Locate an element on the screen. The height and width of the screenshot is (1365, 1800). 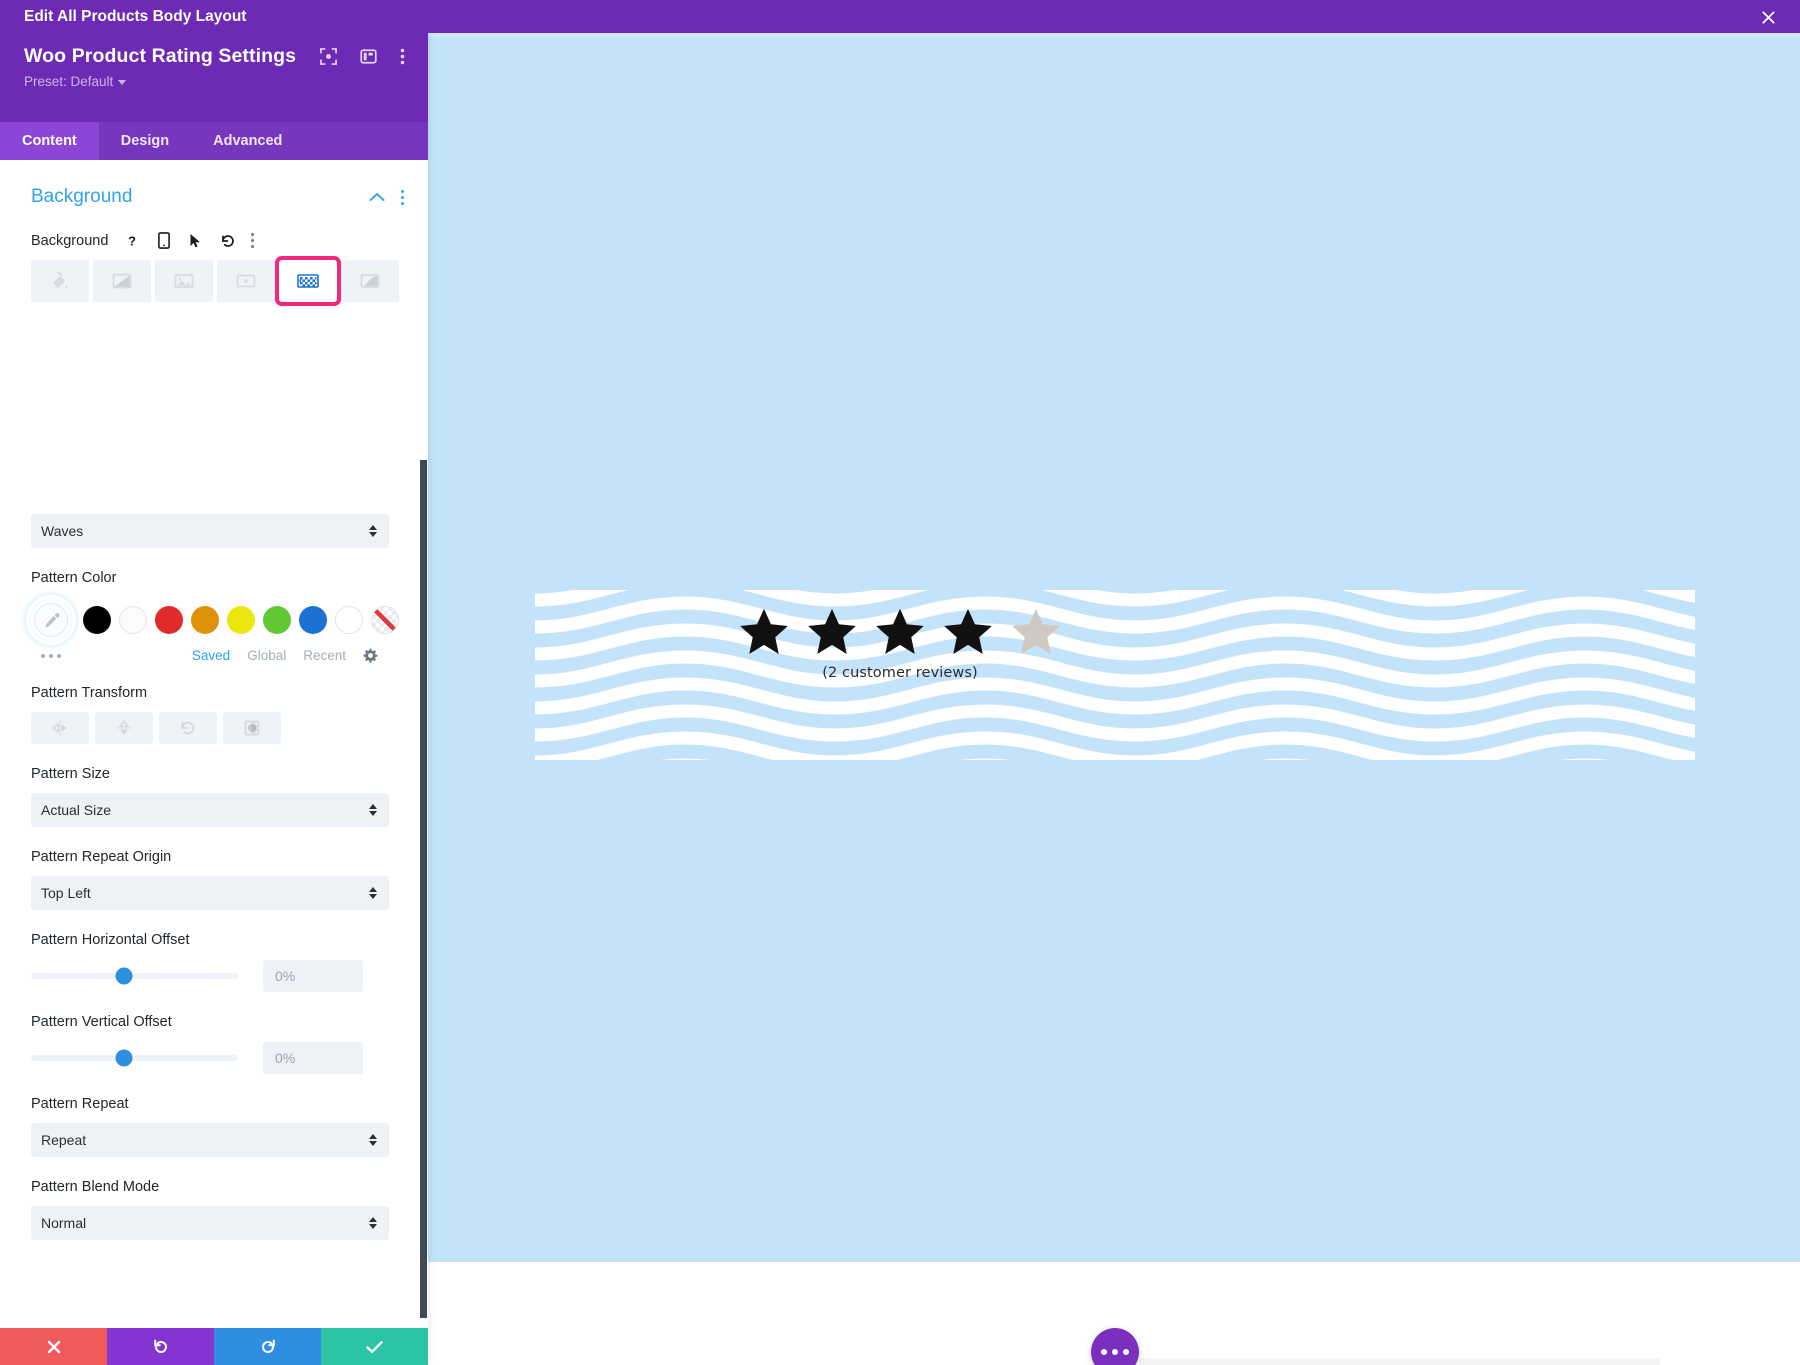
background-type-gradient is located at coordinates (122, 281).